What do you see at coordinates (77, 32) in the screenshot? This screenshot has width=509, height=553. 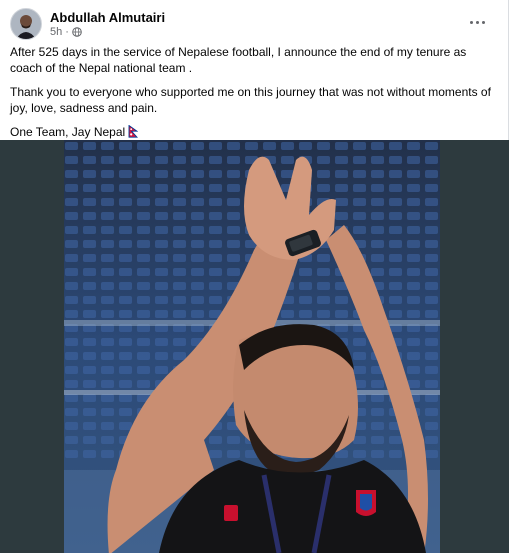 I see `globe-icon` at bounding box center [77, 32].